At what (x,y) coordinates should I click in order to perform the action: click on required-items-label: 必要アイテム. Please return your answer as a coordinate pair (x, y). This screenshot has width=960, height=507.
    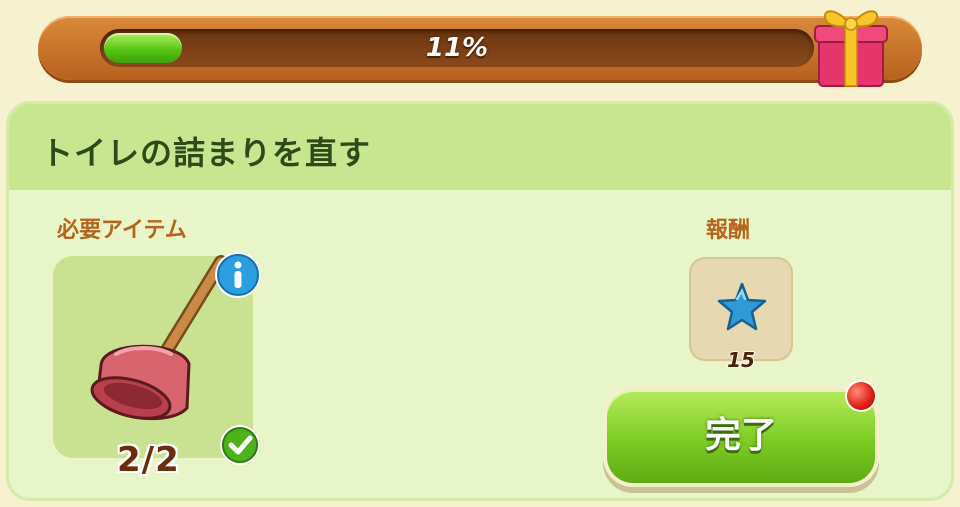
    Looking at the image, I should click on (122, 230).